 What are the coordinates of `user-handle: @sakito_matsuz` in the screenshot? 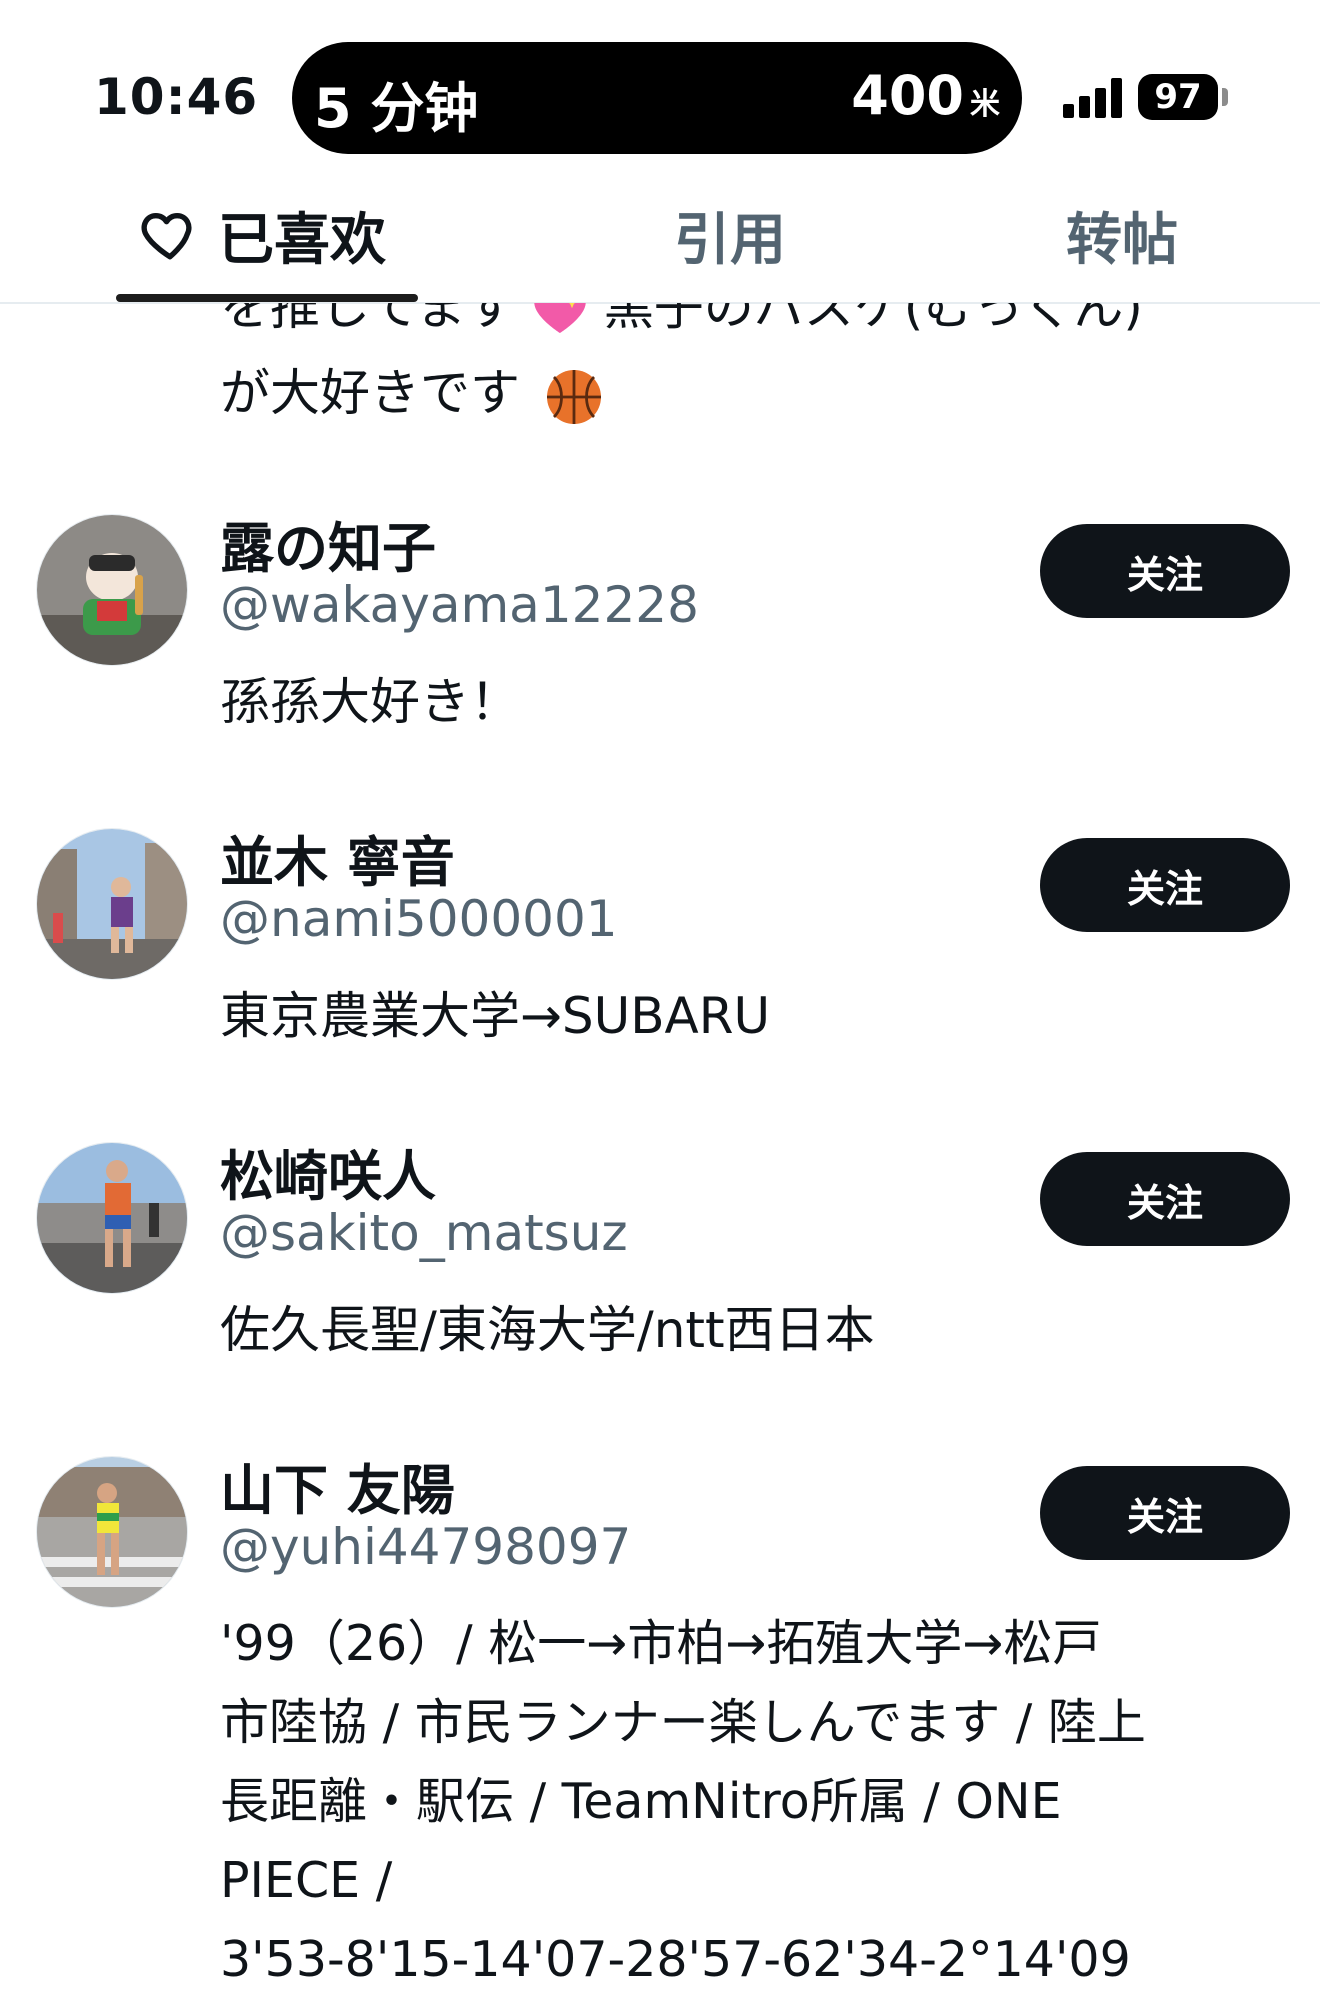 It's located at (424, 1233).